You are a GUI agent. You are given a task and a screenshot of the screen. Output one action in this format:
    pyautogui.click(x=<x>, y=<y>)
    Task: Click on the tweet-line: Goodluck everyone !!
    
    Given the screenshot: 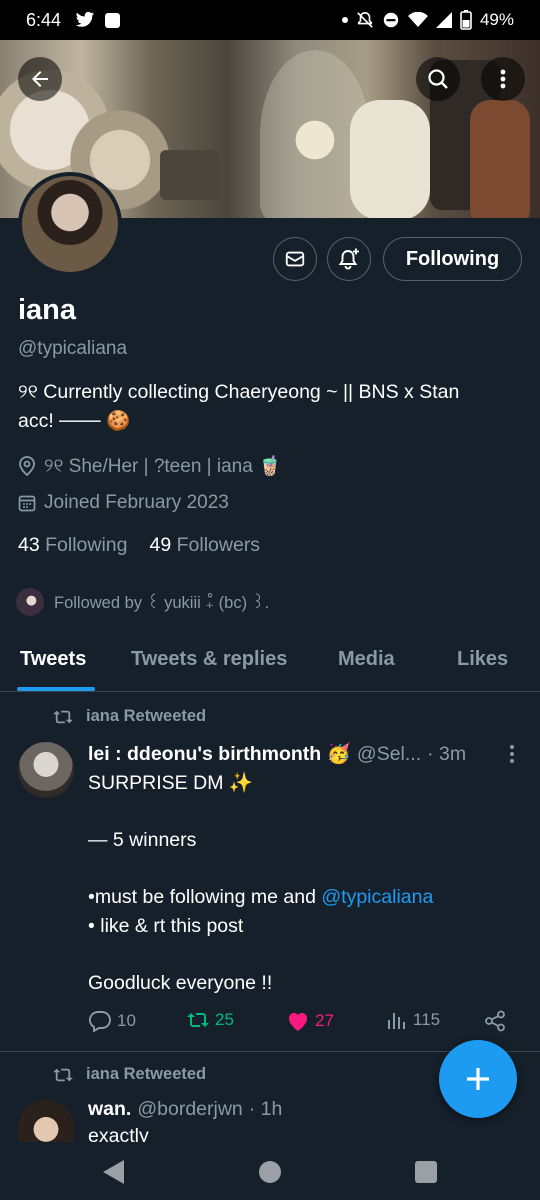 What is the action you would take?
    pyautogui.click(x=180, y=982)
    